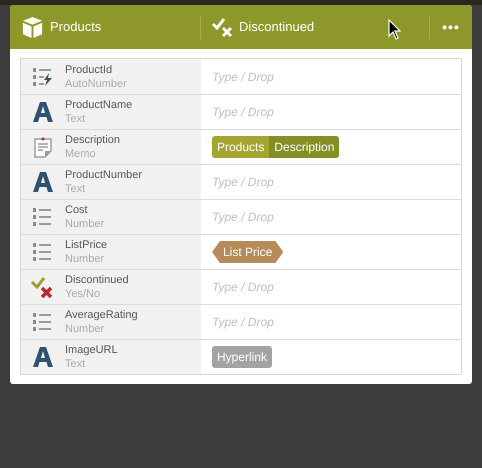  Describe the element at coordinates (101, 315) in the screenshot. I see `field-name: AverageRating` at that location.